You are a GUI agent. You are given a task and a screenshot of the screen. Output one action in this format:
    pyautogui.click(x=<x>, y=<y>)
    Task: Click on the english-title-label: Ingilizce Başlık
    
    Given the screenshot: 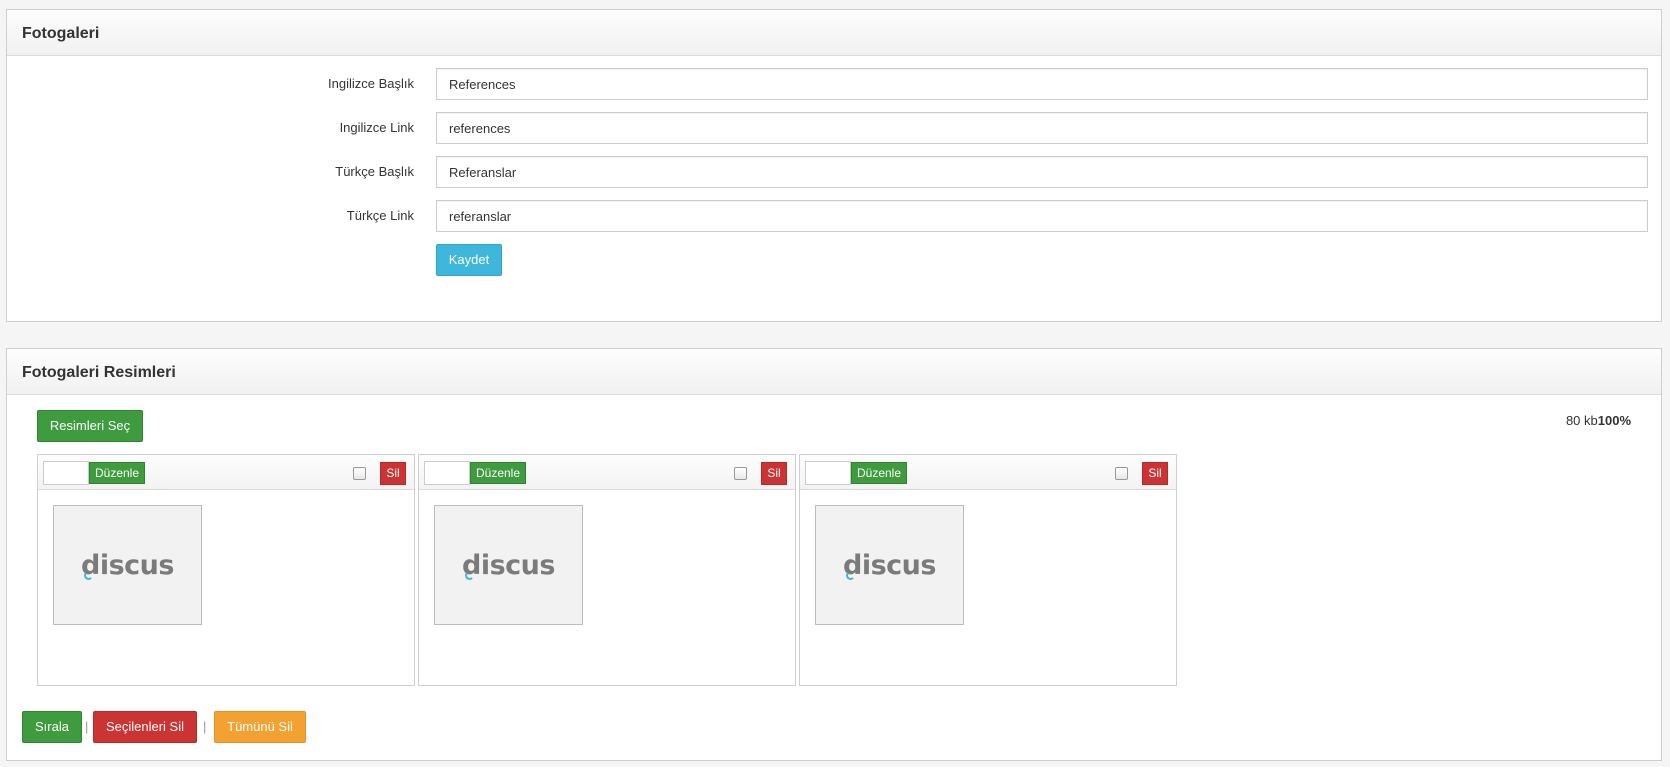 What is the action you would take?
    pyautogui.click(x=371, y=83)
    